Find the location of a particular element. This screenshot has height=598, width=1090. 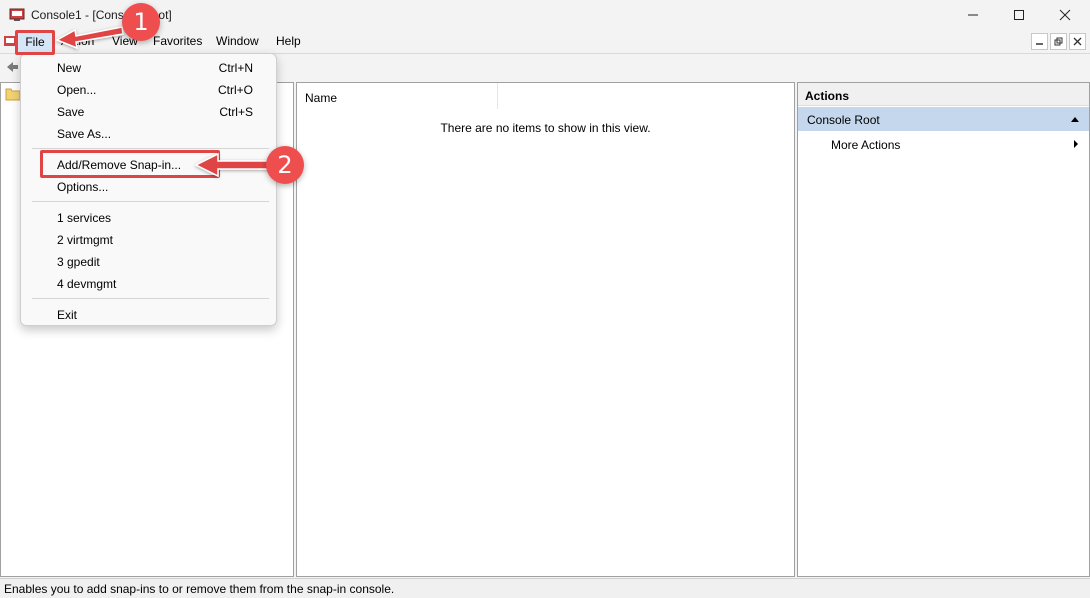

step-badge-1: 1 is located at coordinates (141, 22).